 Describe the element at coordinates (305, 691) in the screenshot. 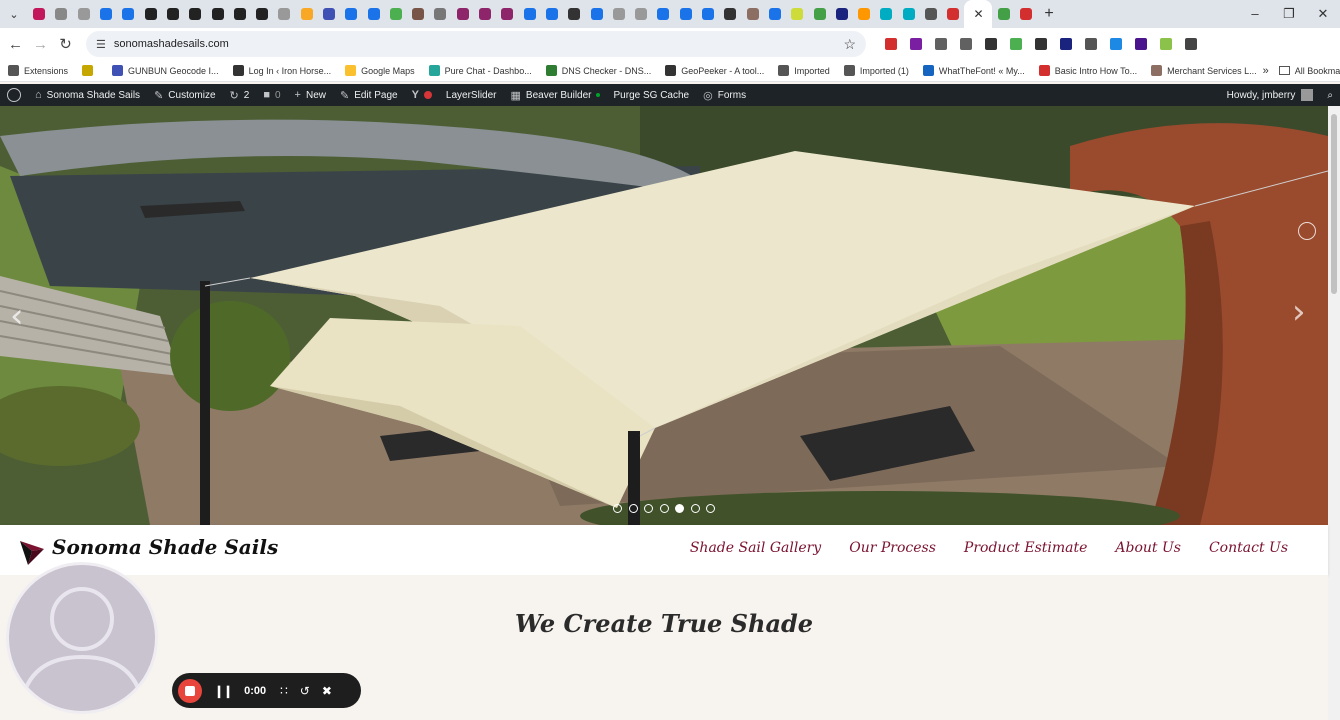

I see `restart-icon: ↺` at that location.